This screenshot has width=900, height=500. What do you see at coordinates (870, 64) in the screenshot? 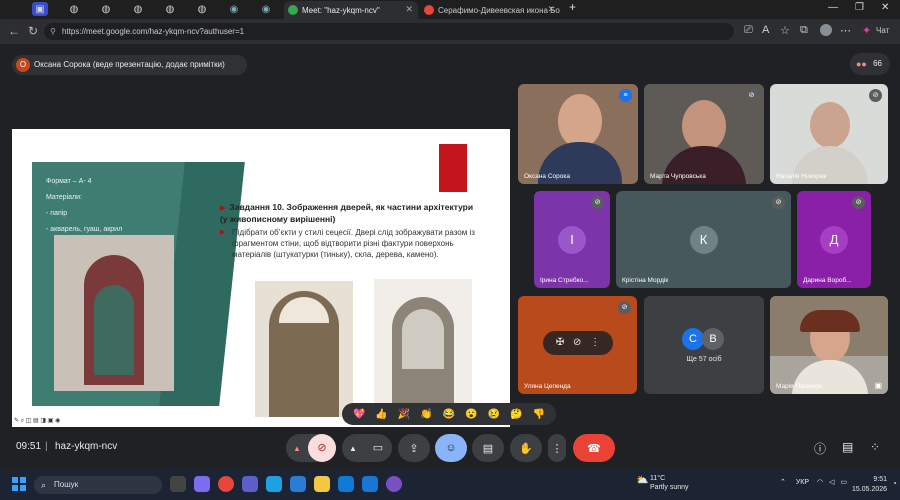
I see `participants-button: ●● 66` at bounding box center [870, 64].